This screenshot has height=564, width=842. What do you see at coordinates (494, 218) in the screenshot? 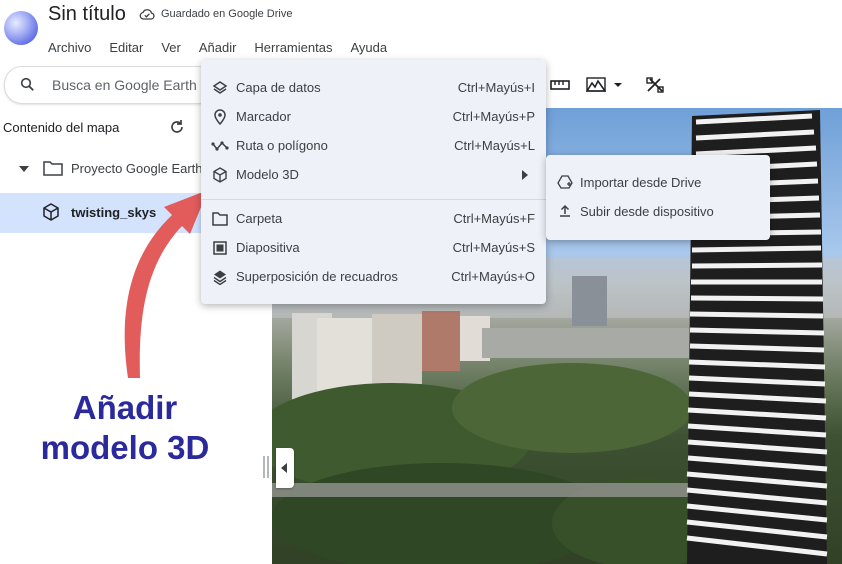
I see `shortcut-label: Ctrl+Mayús+F` at bounding box center [494, 218].